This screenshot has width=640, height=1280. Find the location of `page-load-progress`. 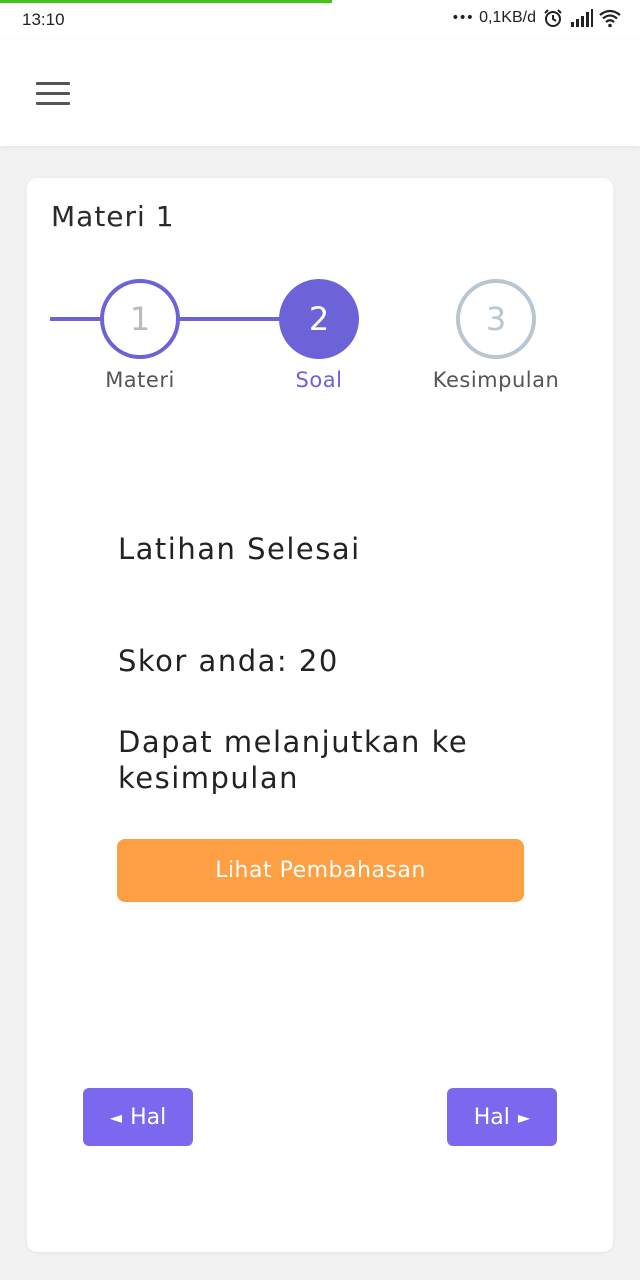

page-load-progress is located at coordinates (166, 1).